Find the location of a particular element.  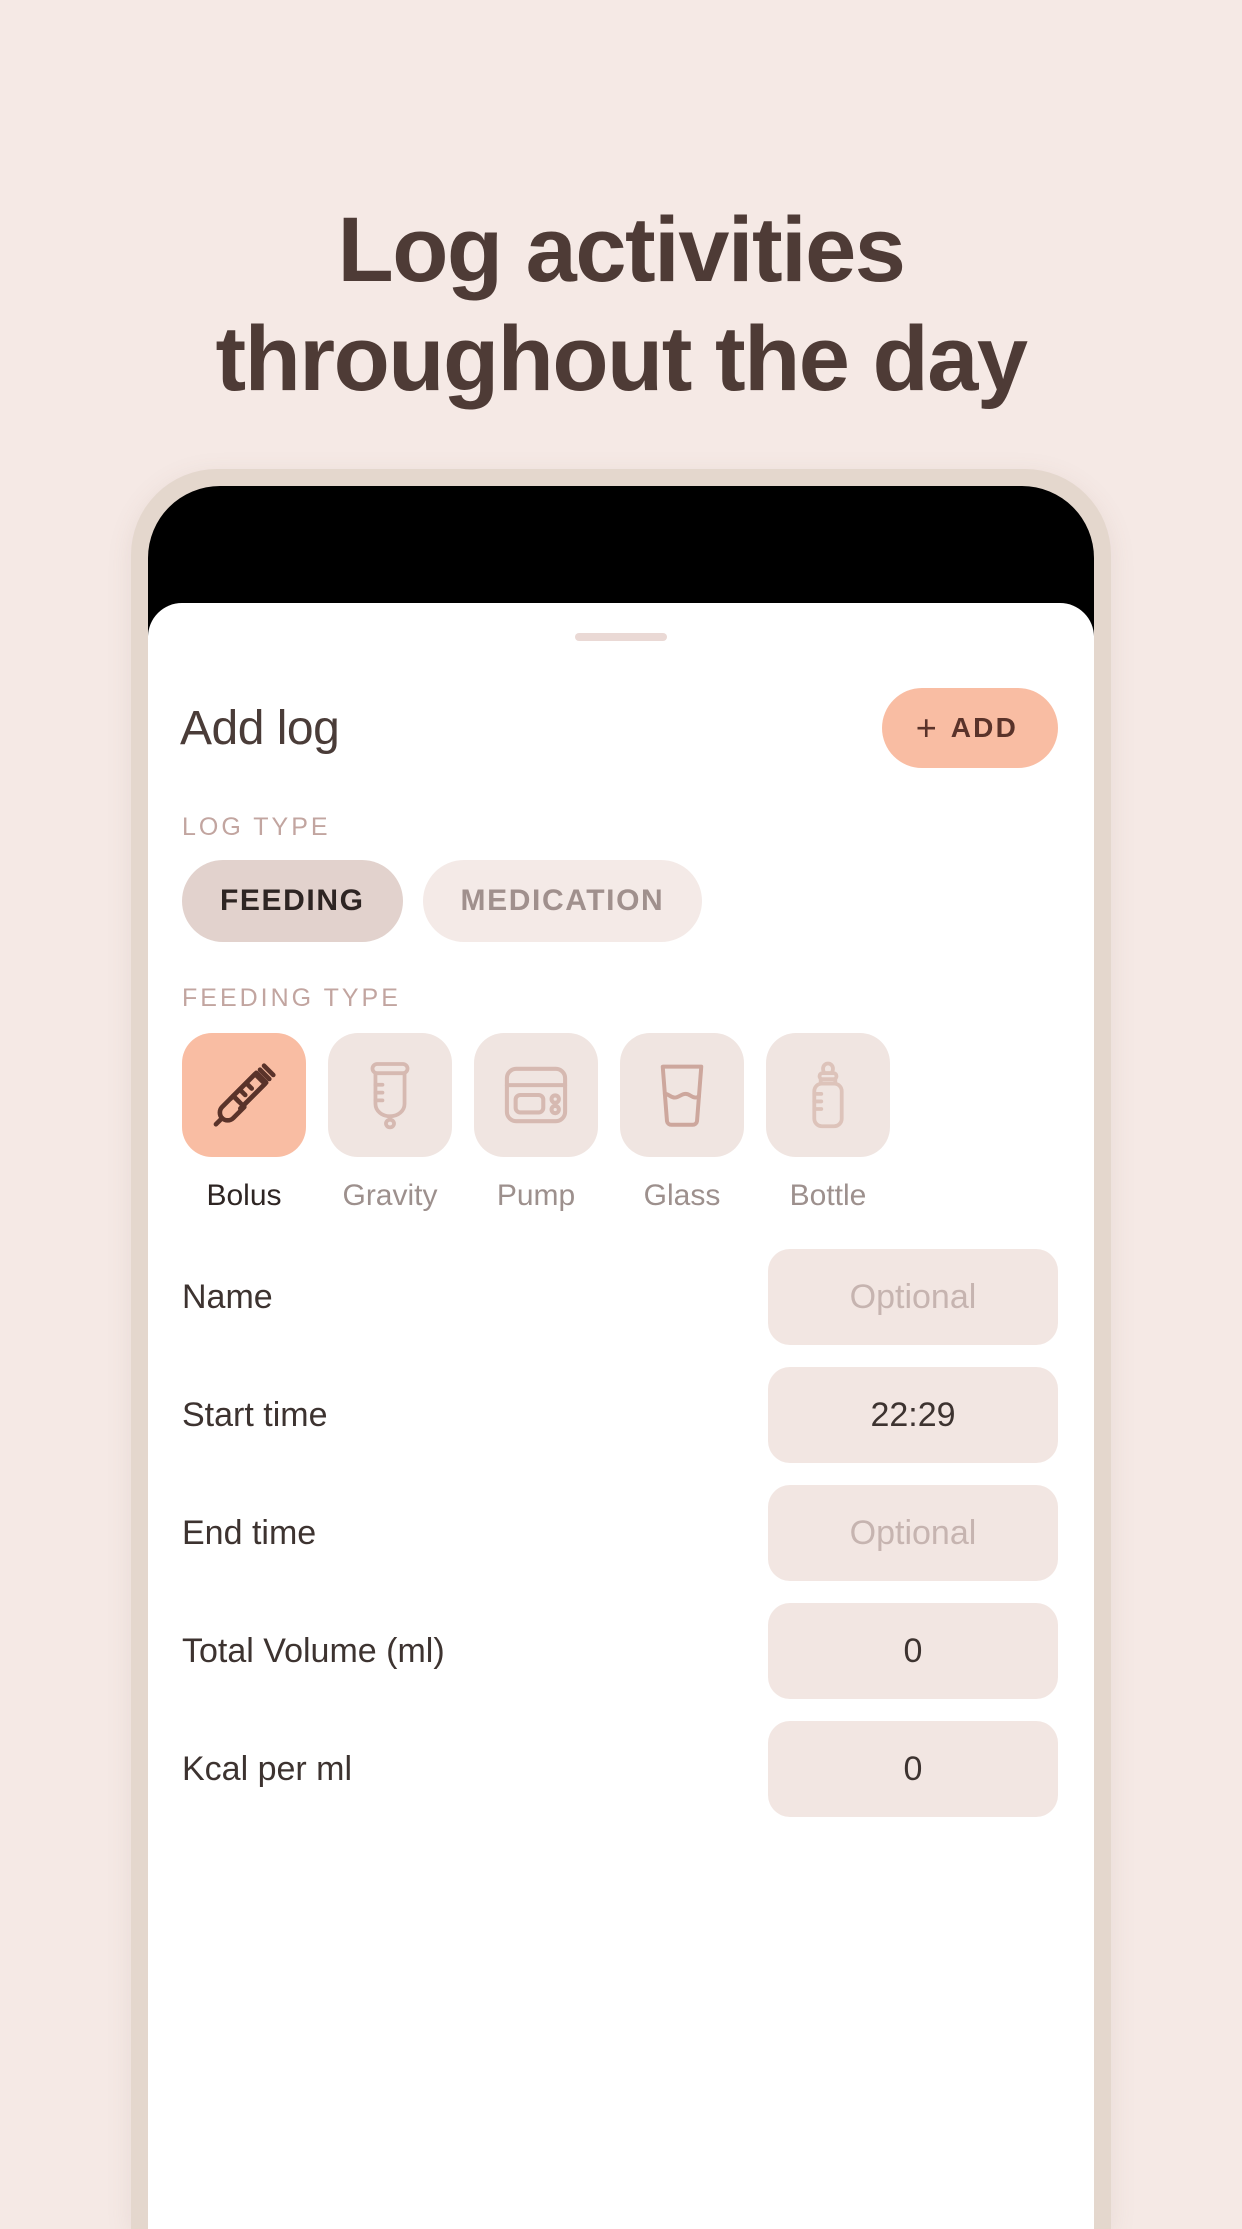

end-time-input-value: Optional is located at coordinates (913, 1532).